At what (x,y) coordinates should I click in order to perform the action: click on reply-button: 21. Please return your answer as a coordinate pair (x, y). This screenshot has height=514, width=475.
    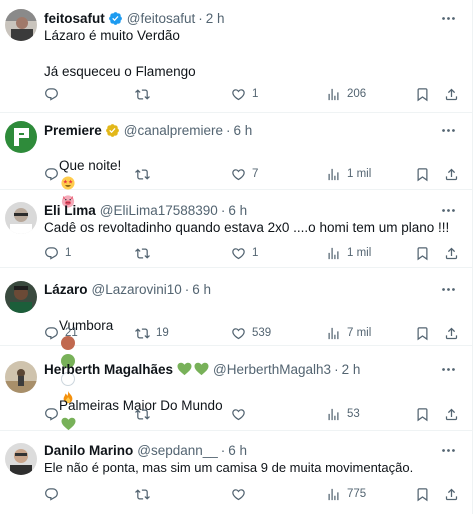
    Looking at the image, I should click on (61, 333).